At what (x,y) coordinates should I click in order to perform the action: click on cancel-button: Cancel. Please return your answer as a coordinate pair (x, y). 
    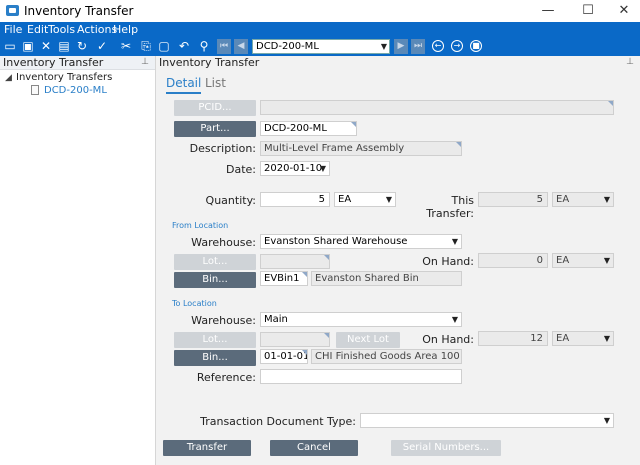
    Looking at the image, I should click on (314, 448).